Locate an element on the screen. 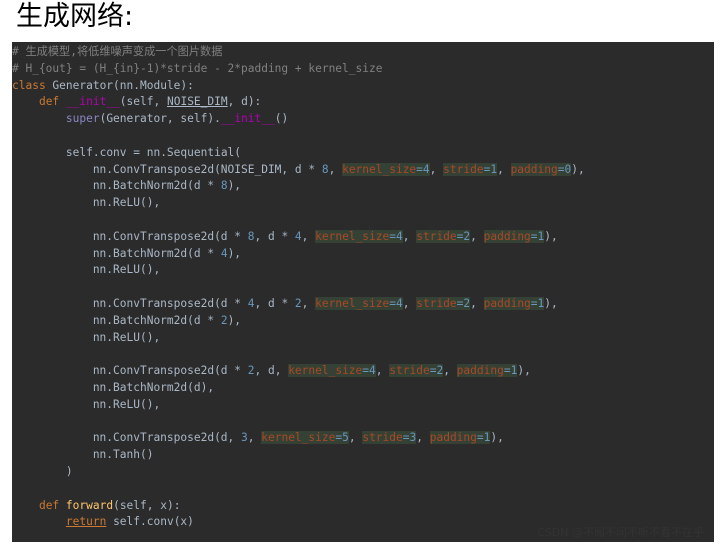 Image resolution: width=720 pixels, height=548 pixels. code-token: # 生成模型,将低维噪声变成一个图片数据 is located at coordinates (117, 51).